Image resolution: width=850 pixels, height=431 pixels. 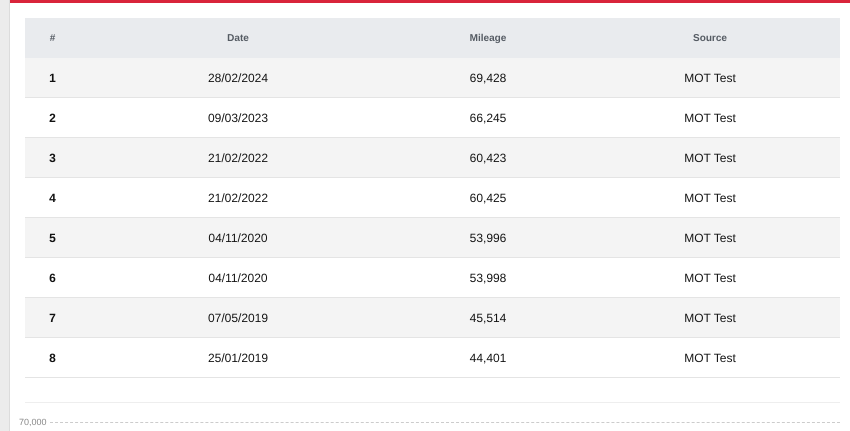 What do you see at coordinates (52, 157) in the screenshot?
I see `row-number: 3` at bounding box center [52, 157].